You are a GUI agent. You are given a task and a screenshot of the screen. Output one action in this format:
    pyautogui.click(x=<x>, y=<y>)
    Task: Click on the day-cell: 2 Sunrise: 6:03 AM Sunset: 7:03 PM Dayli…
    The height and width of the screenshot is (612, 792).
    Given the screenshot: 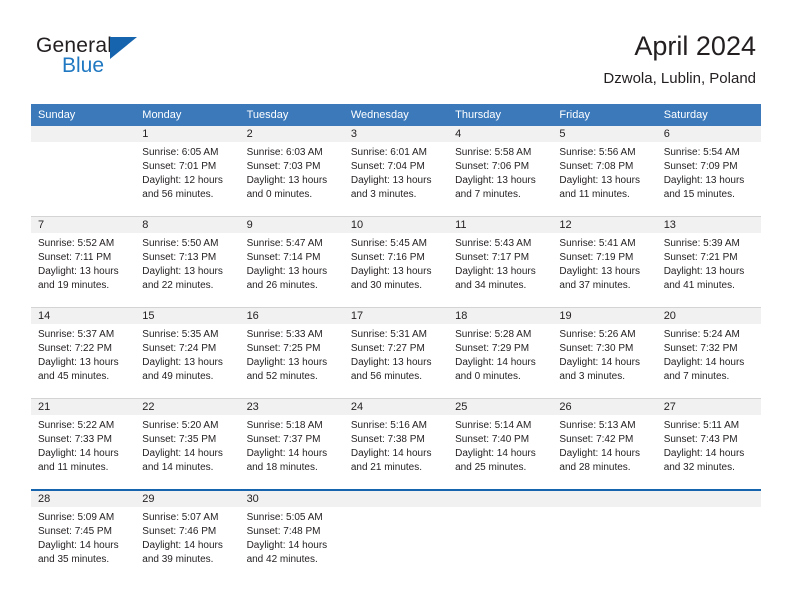 What is the action you would take?
    pyautogui.click(x=292, y=171)
    